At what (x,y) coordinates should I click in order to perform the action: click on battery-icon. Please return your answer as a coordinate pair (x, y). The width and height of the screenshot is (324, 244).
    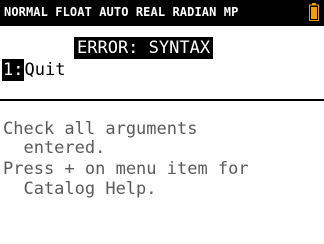
    Looking at the image, I should click on (314, 12).